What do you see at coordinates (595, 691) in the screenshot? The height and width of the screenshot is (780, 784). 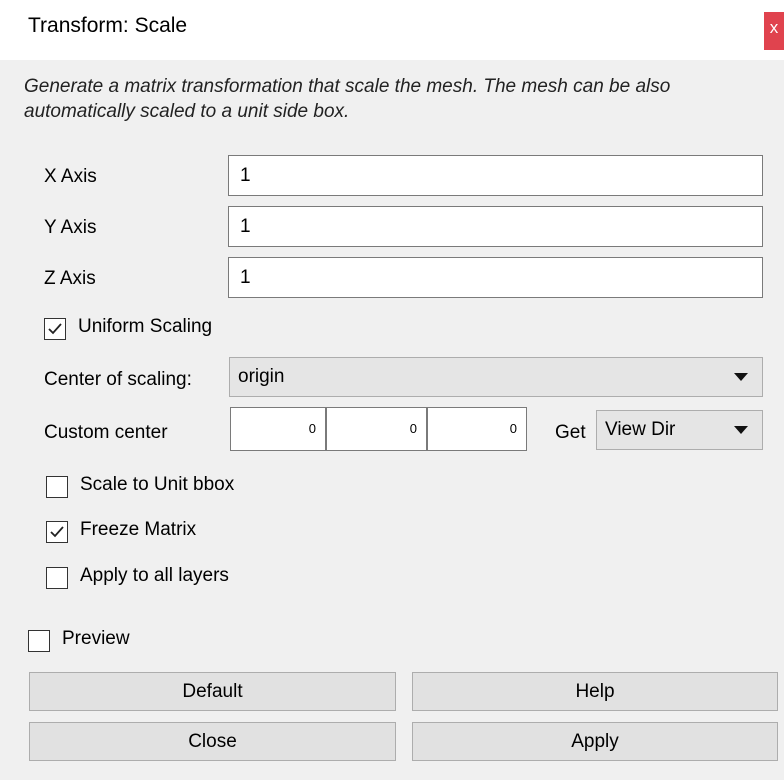 I see `help-button: Help` at bounding box center [595, 691].